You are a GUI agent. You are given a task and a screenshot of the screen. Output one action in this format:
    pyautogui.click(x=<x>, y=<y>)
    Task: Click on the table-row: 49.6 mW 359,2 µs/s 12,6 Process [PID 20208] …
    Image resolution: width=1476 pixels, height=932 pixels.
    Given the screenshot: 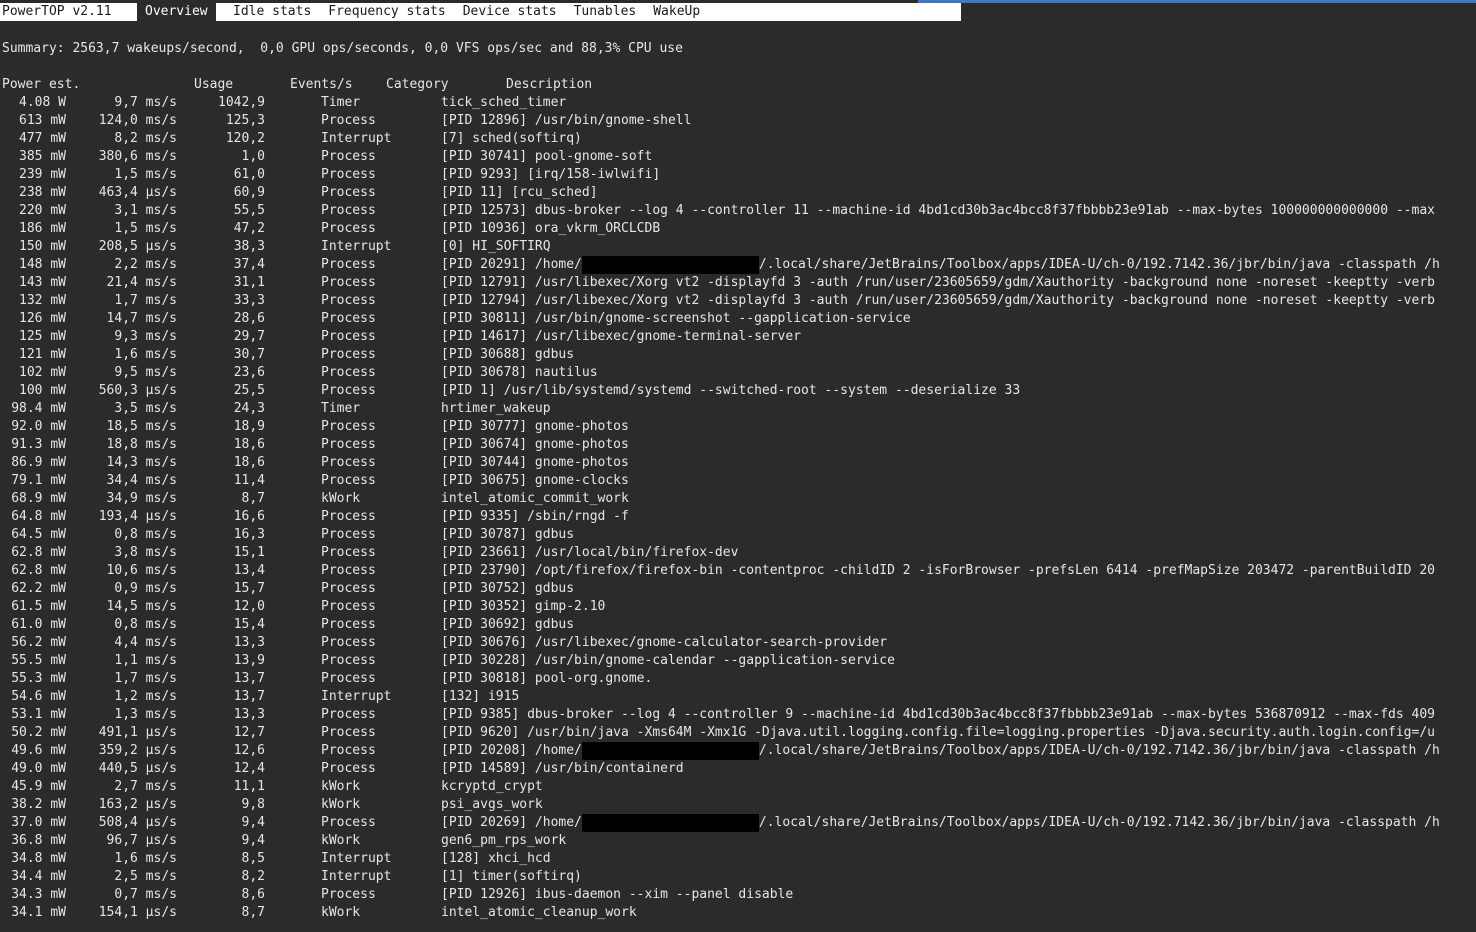 What is the action you would take?
    pyautogui.click(x=738, y=751)
    